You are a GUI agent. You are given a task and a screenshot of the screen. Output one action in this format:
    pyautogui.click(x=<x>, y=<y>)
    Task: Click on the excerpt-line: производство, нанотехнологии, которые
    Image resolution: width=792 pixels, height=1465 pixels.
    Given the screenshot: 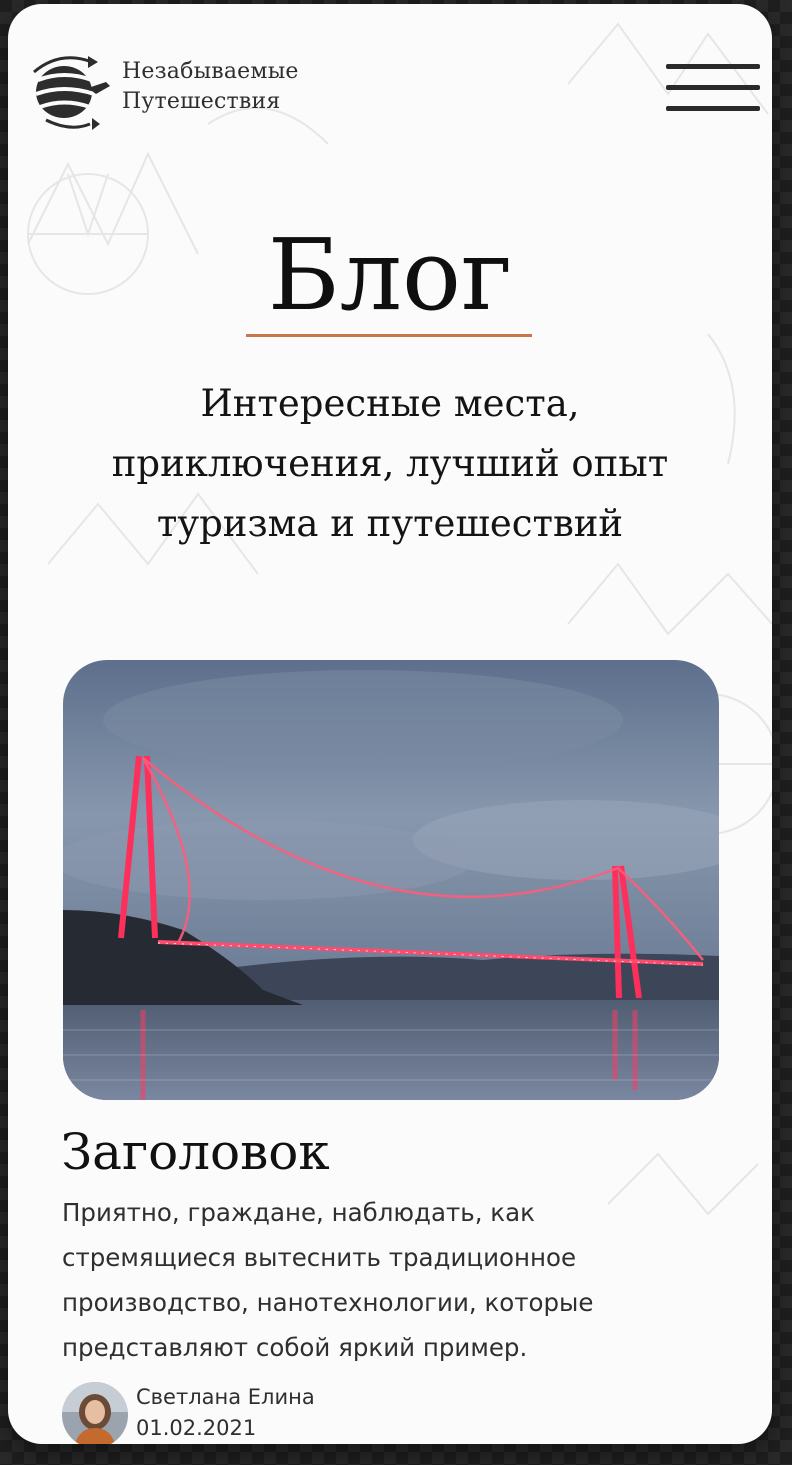 What is the action you would take?
    pyautogui.click(x=328, y=1302)
    